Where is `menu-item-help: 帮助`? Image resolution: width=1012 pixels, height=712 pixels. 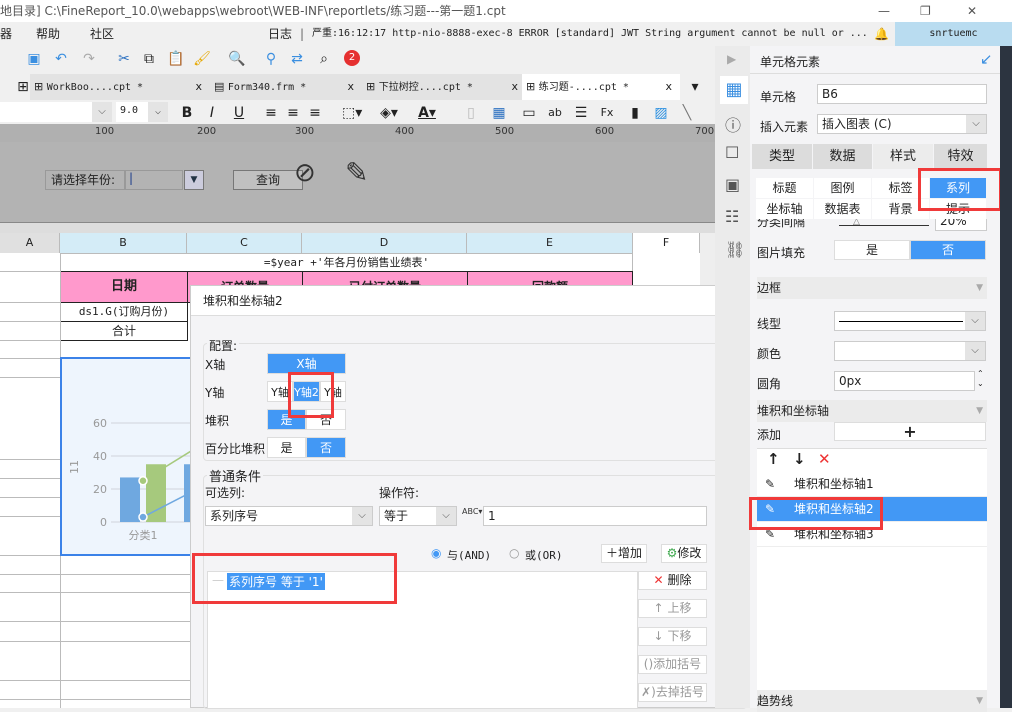
menu-item-help: 帮助 is located at coordinates (48, 34).